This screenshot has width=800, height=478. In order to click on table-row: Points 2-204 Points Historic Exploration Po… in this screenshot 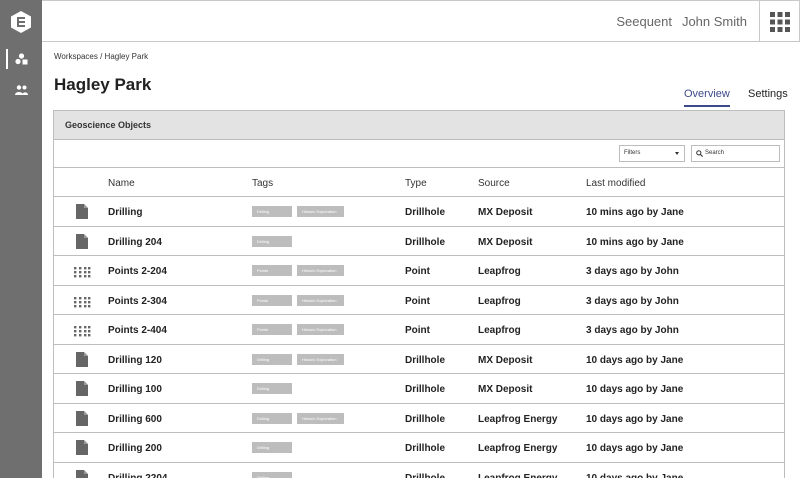, I will do `click(419, 271)`.